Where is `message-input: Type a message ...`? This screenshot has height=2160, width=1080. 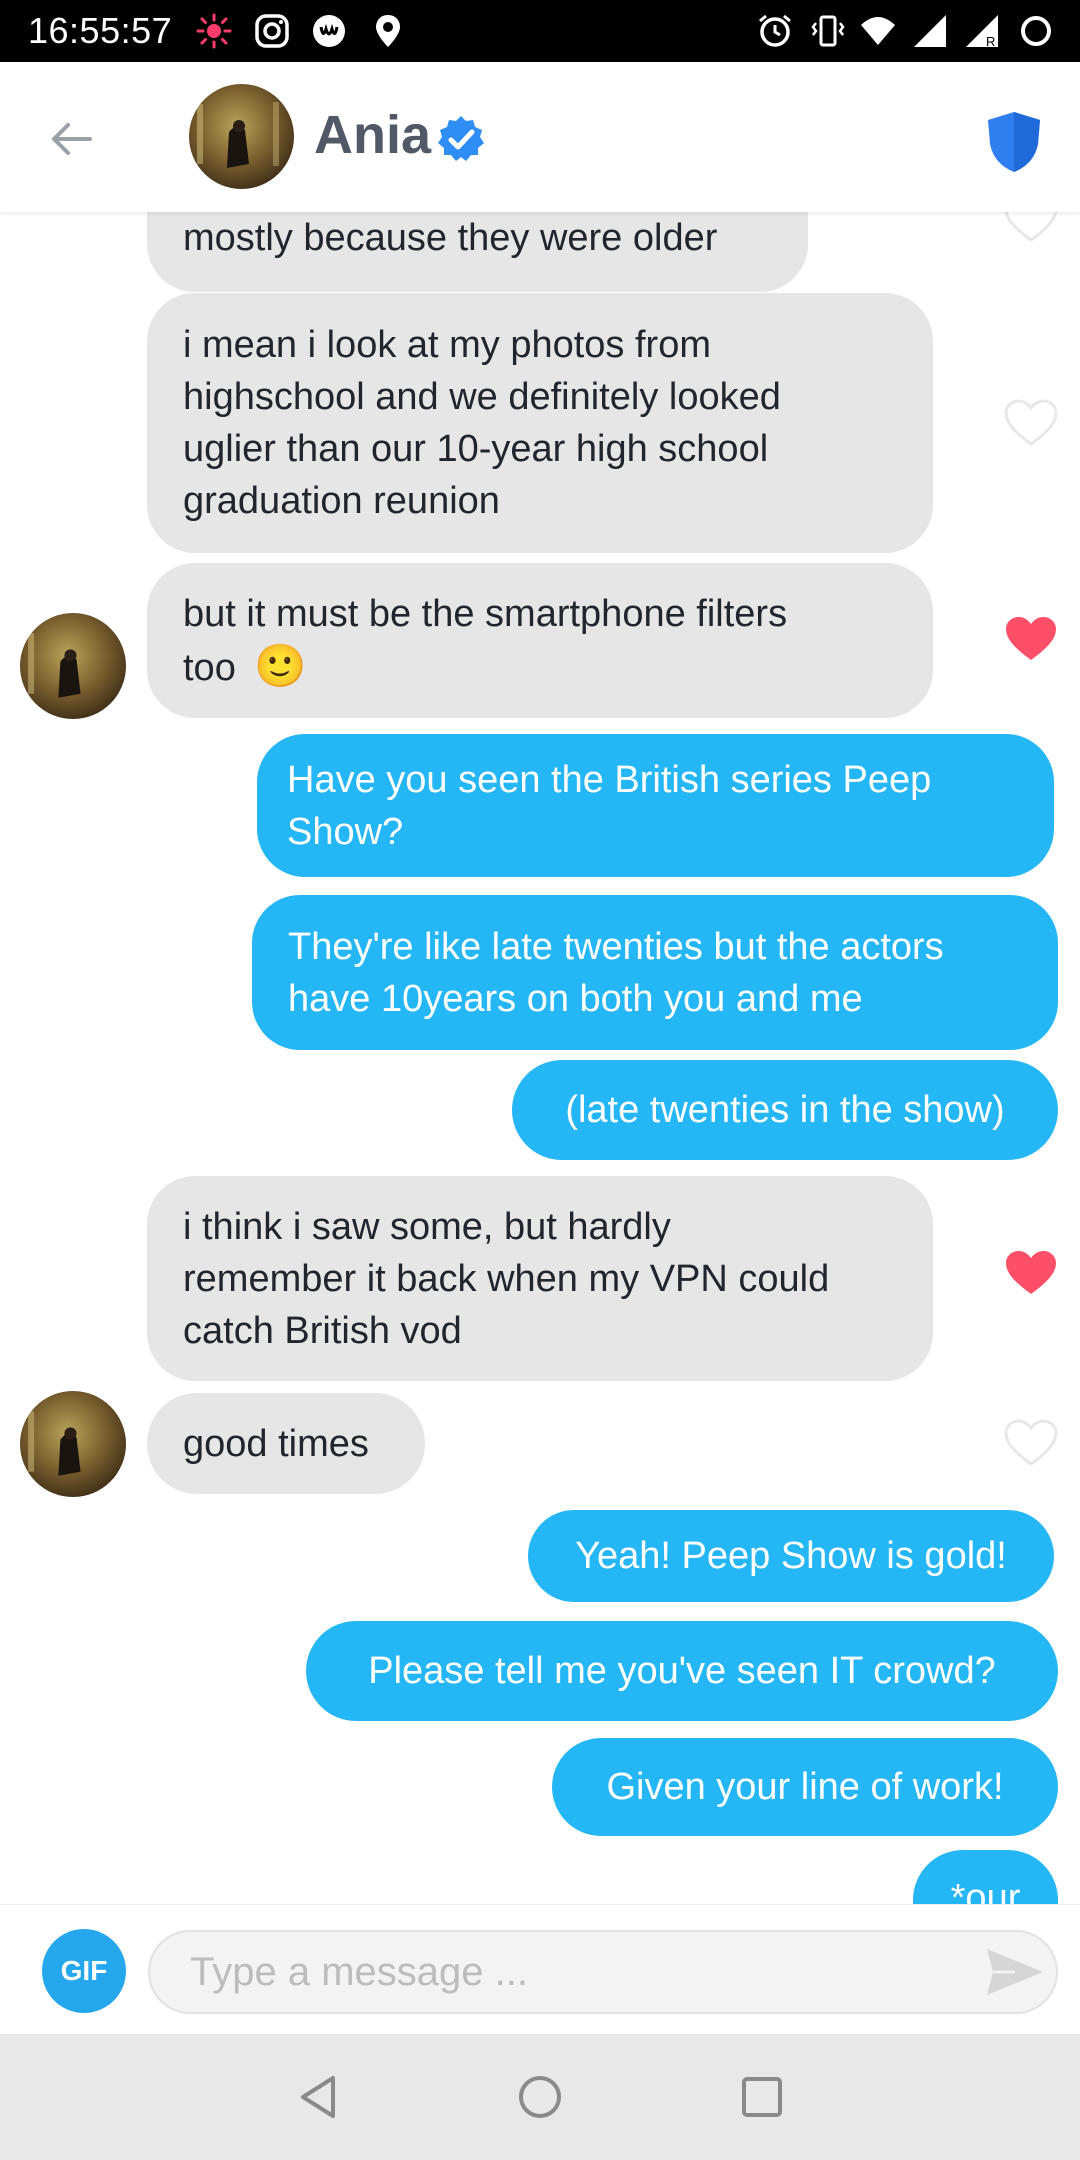
message-input: Type a message ... is located at coordinates (603, 1972).